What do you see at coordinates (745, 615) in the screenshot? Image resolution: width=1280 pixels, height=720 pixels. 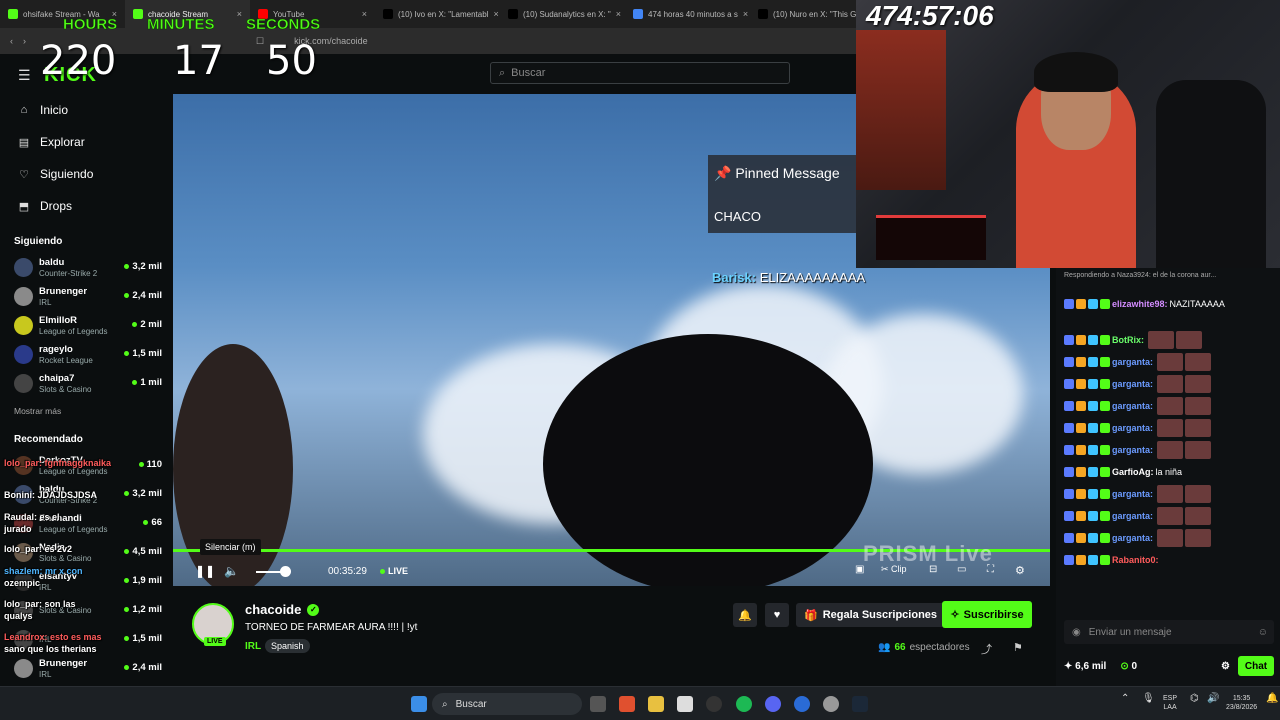 I see `notifications-bell-button: 🔔` at bounding box center [745, 615].